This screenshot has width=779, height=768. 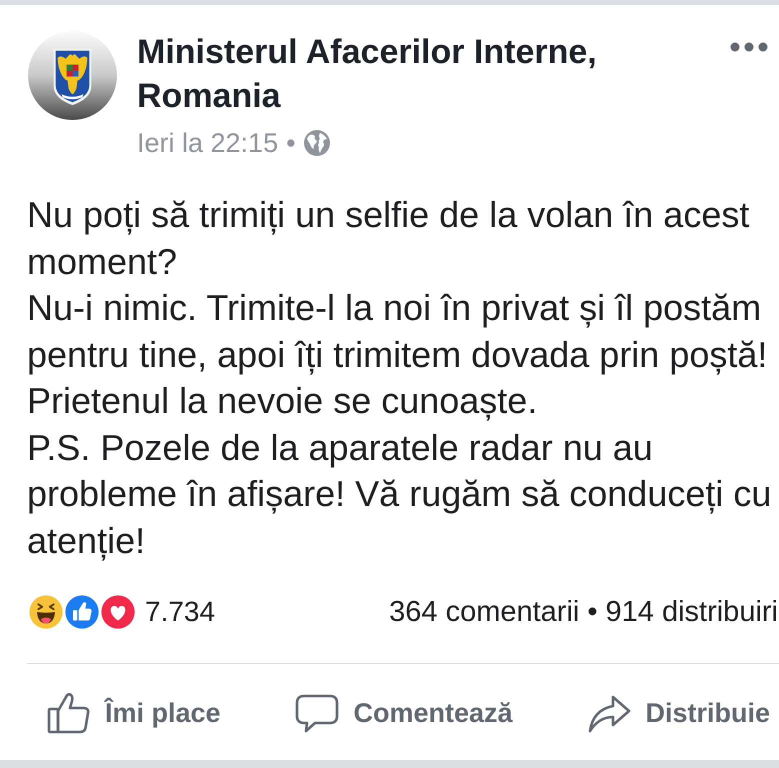 I want to click on count-link: 914 distribuiri, so click(x=692, y=612).